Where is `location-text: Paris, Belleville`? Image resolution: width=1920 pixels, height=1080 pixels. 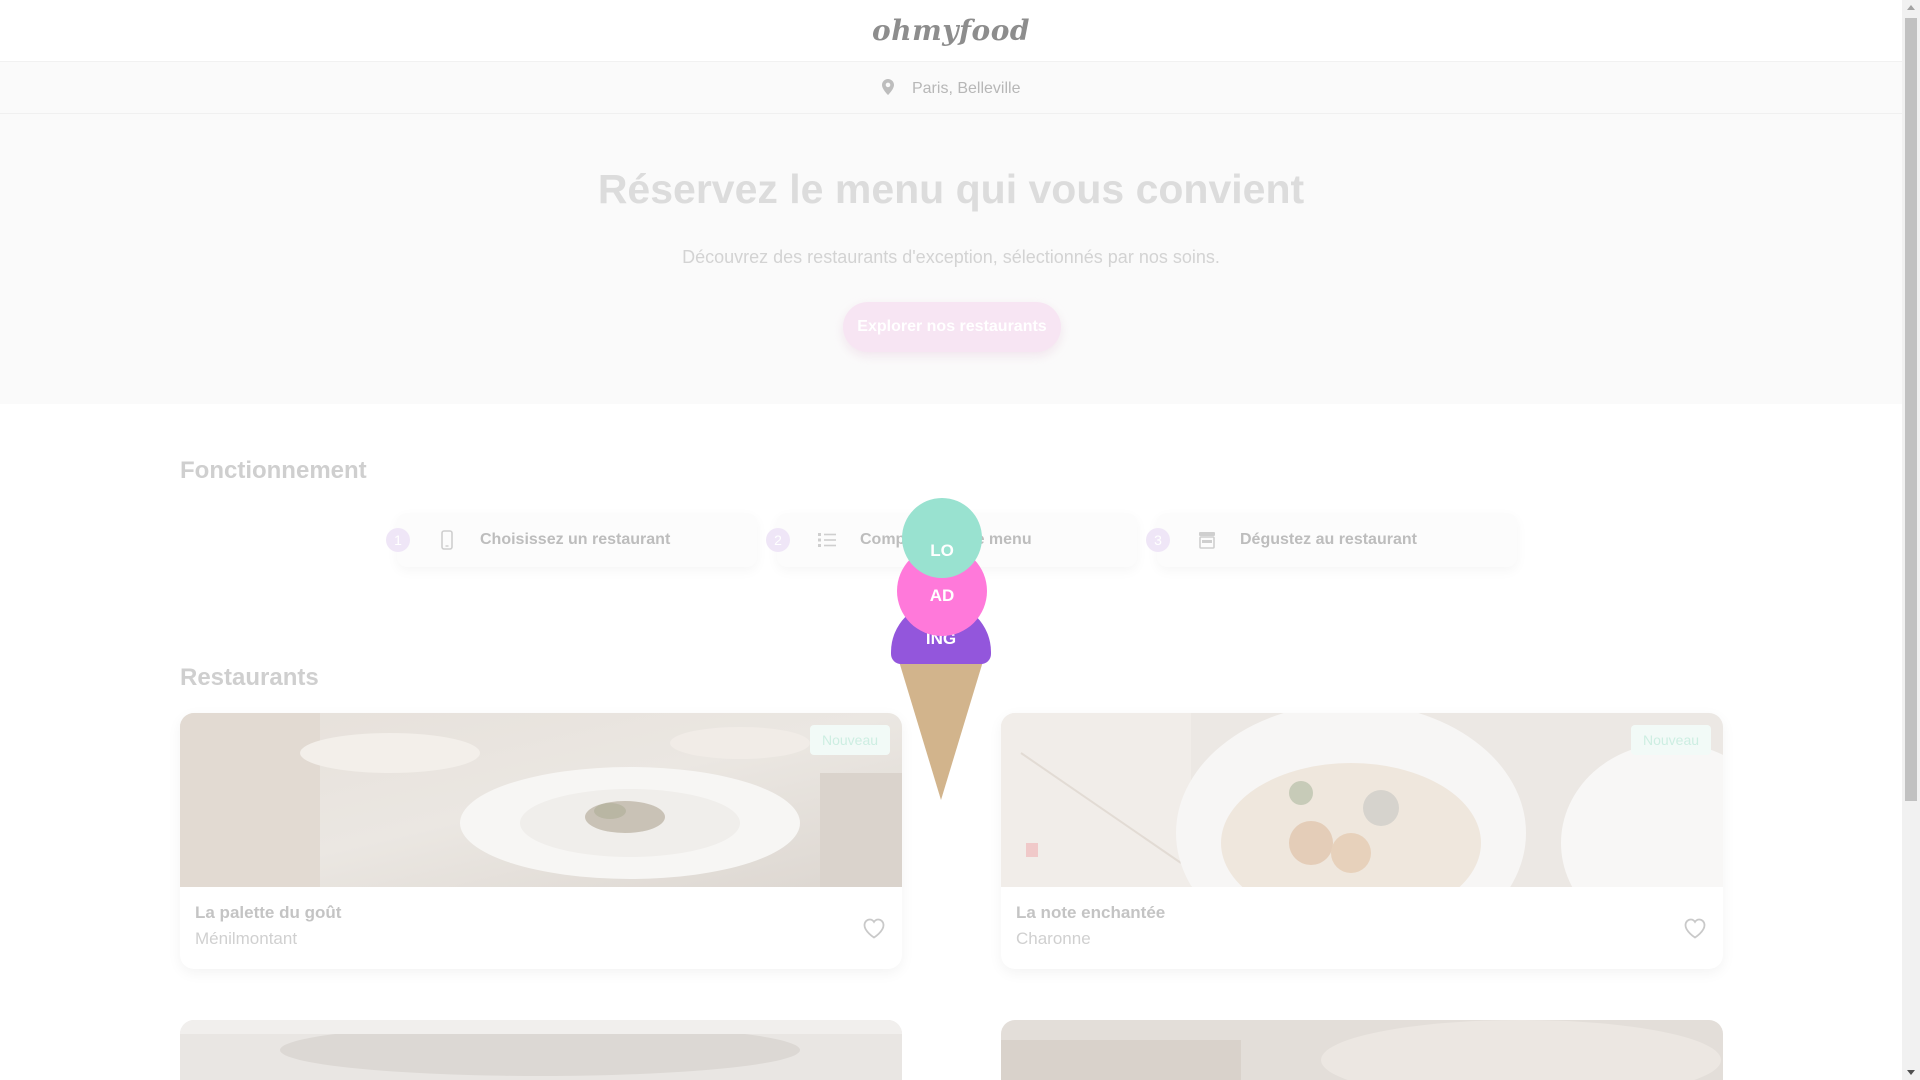 location-text: Paris, Belleville is located at coordinates (966, 88).